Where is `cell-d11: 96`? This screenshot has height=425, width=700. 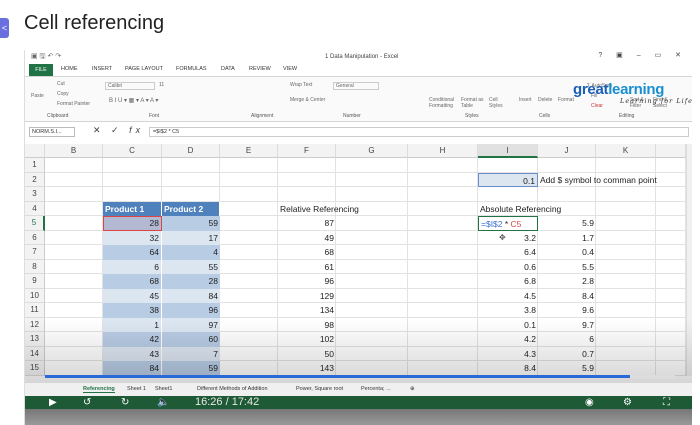
cell-d11: 96 is located at coordinates (191, 310).